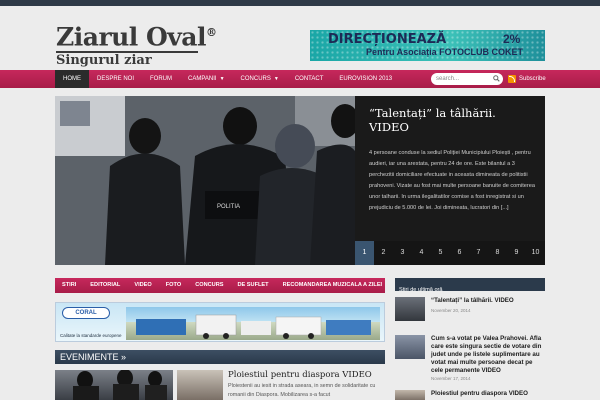 The image size is (600, 400). What do you see at coordinates (451, 310) in the screenshot?
I see `sidebar-post-date: November 20, 2014` at bounding box center [451, 310].